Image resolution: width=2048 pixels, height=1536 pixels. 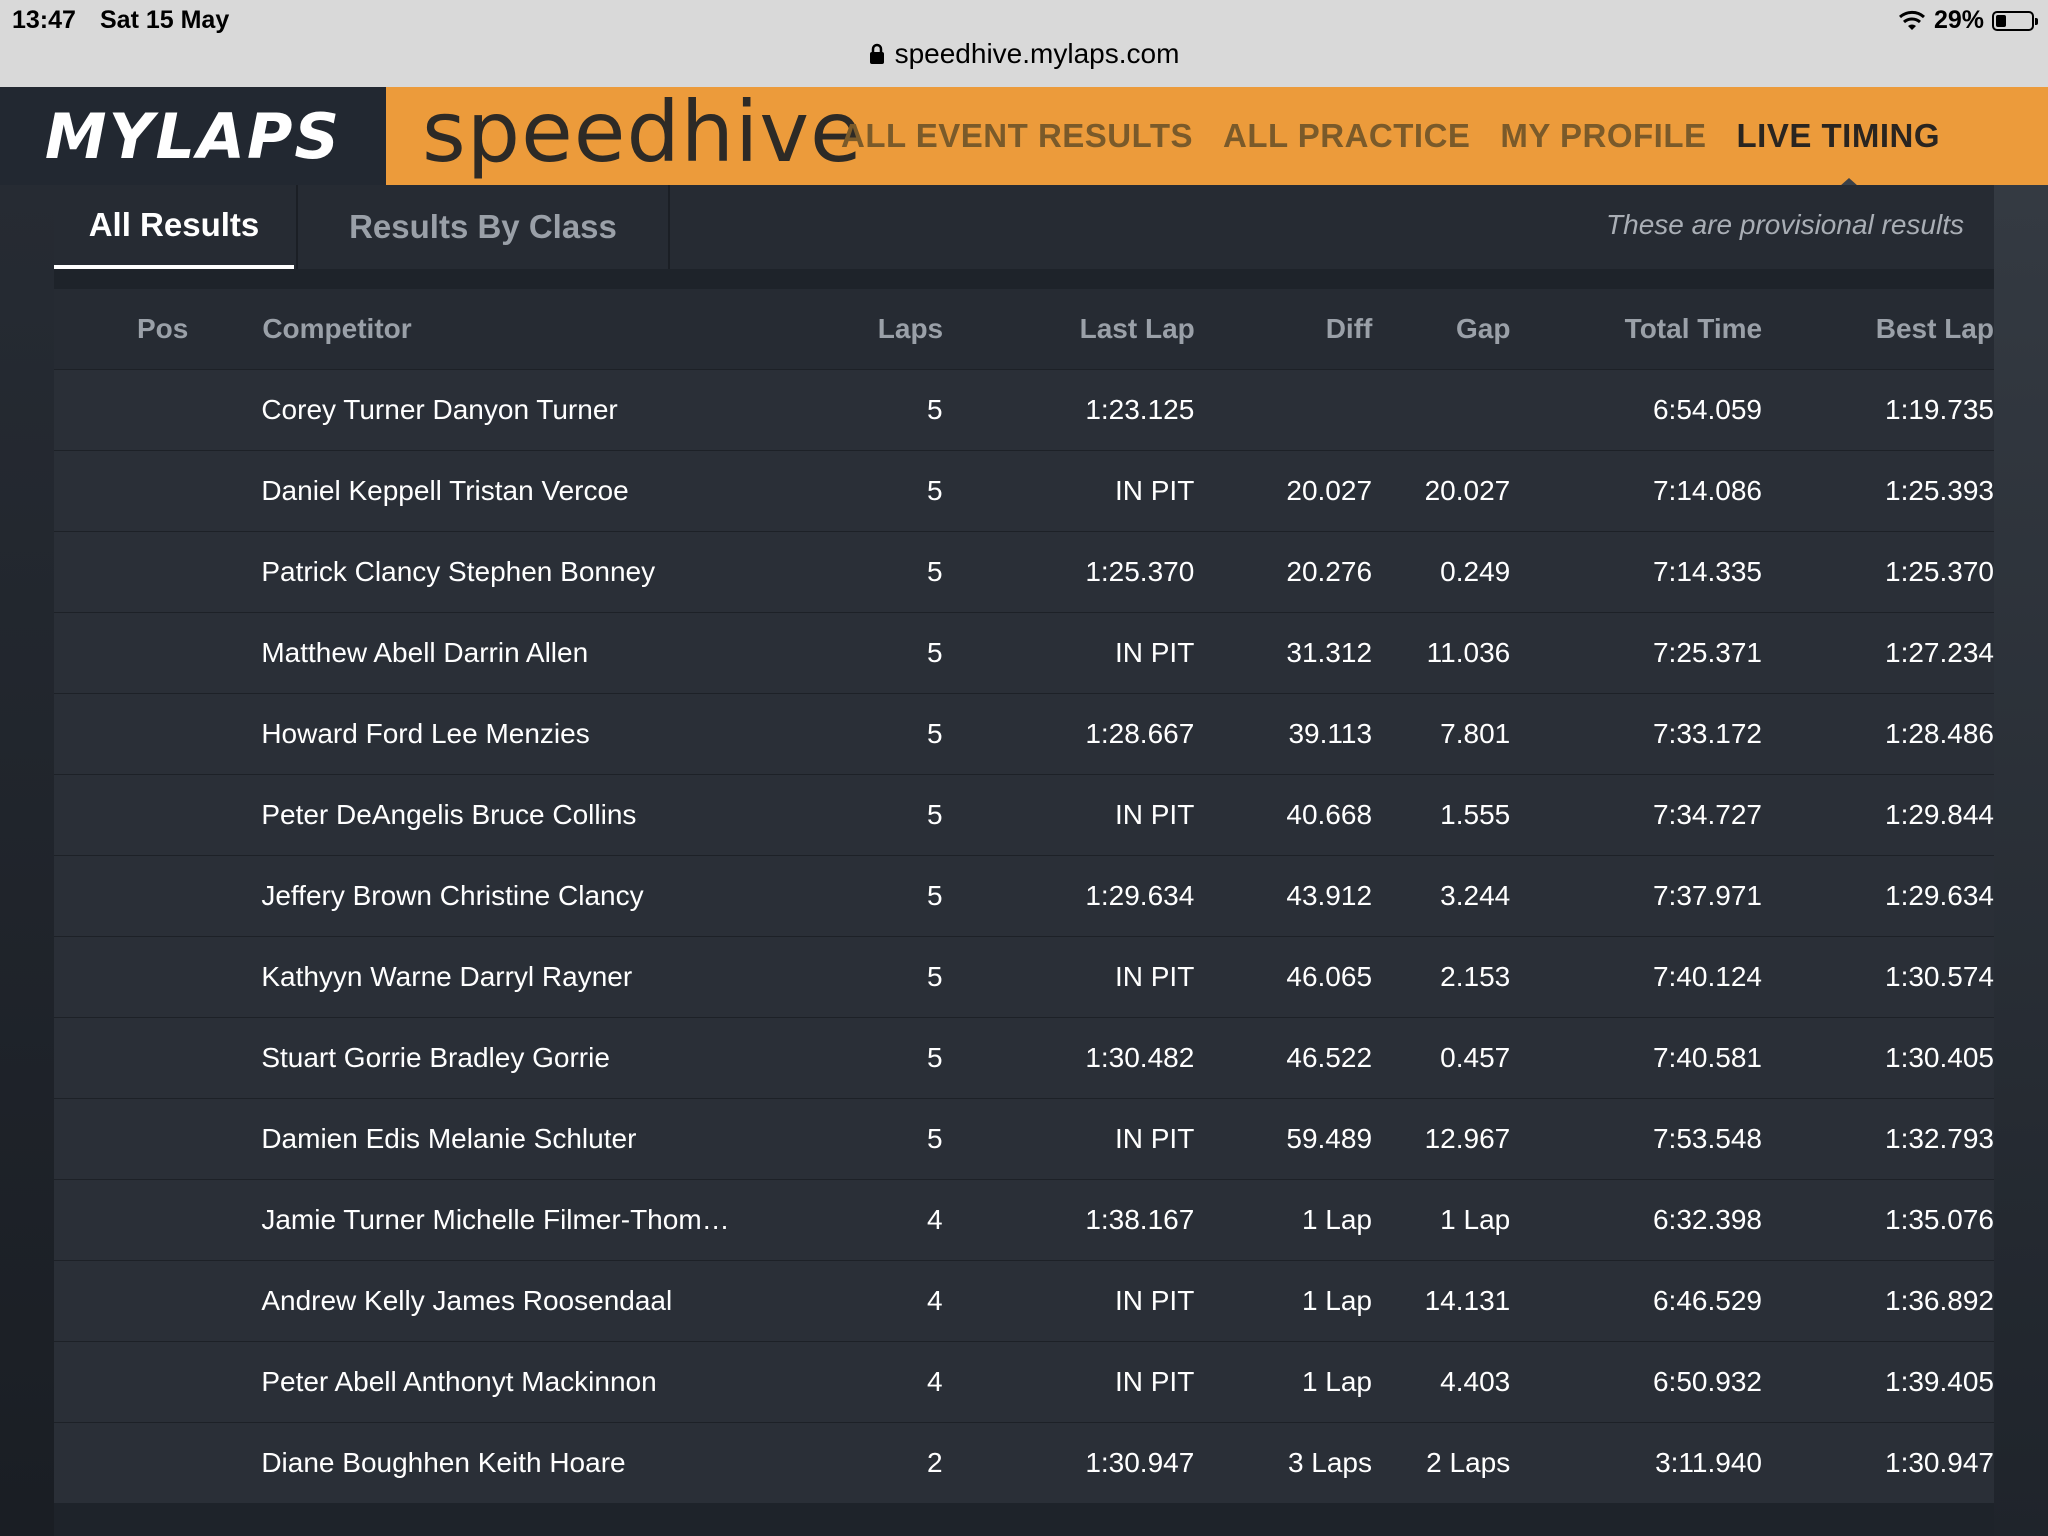 What do you see at coordinates (552, 572) in the screenshot?
I see `competitor-name: Patrick Clancy Stephen Bonney` at bounding box center [552, 572].